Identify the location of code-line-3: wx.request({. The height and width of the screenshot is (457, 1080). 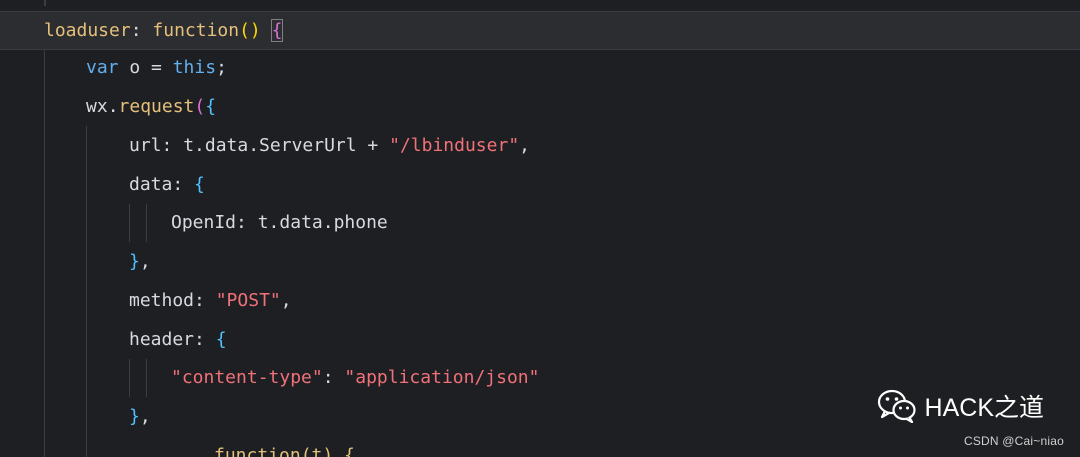
(540, 107).